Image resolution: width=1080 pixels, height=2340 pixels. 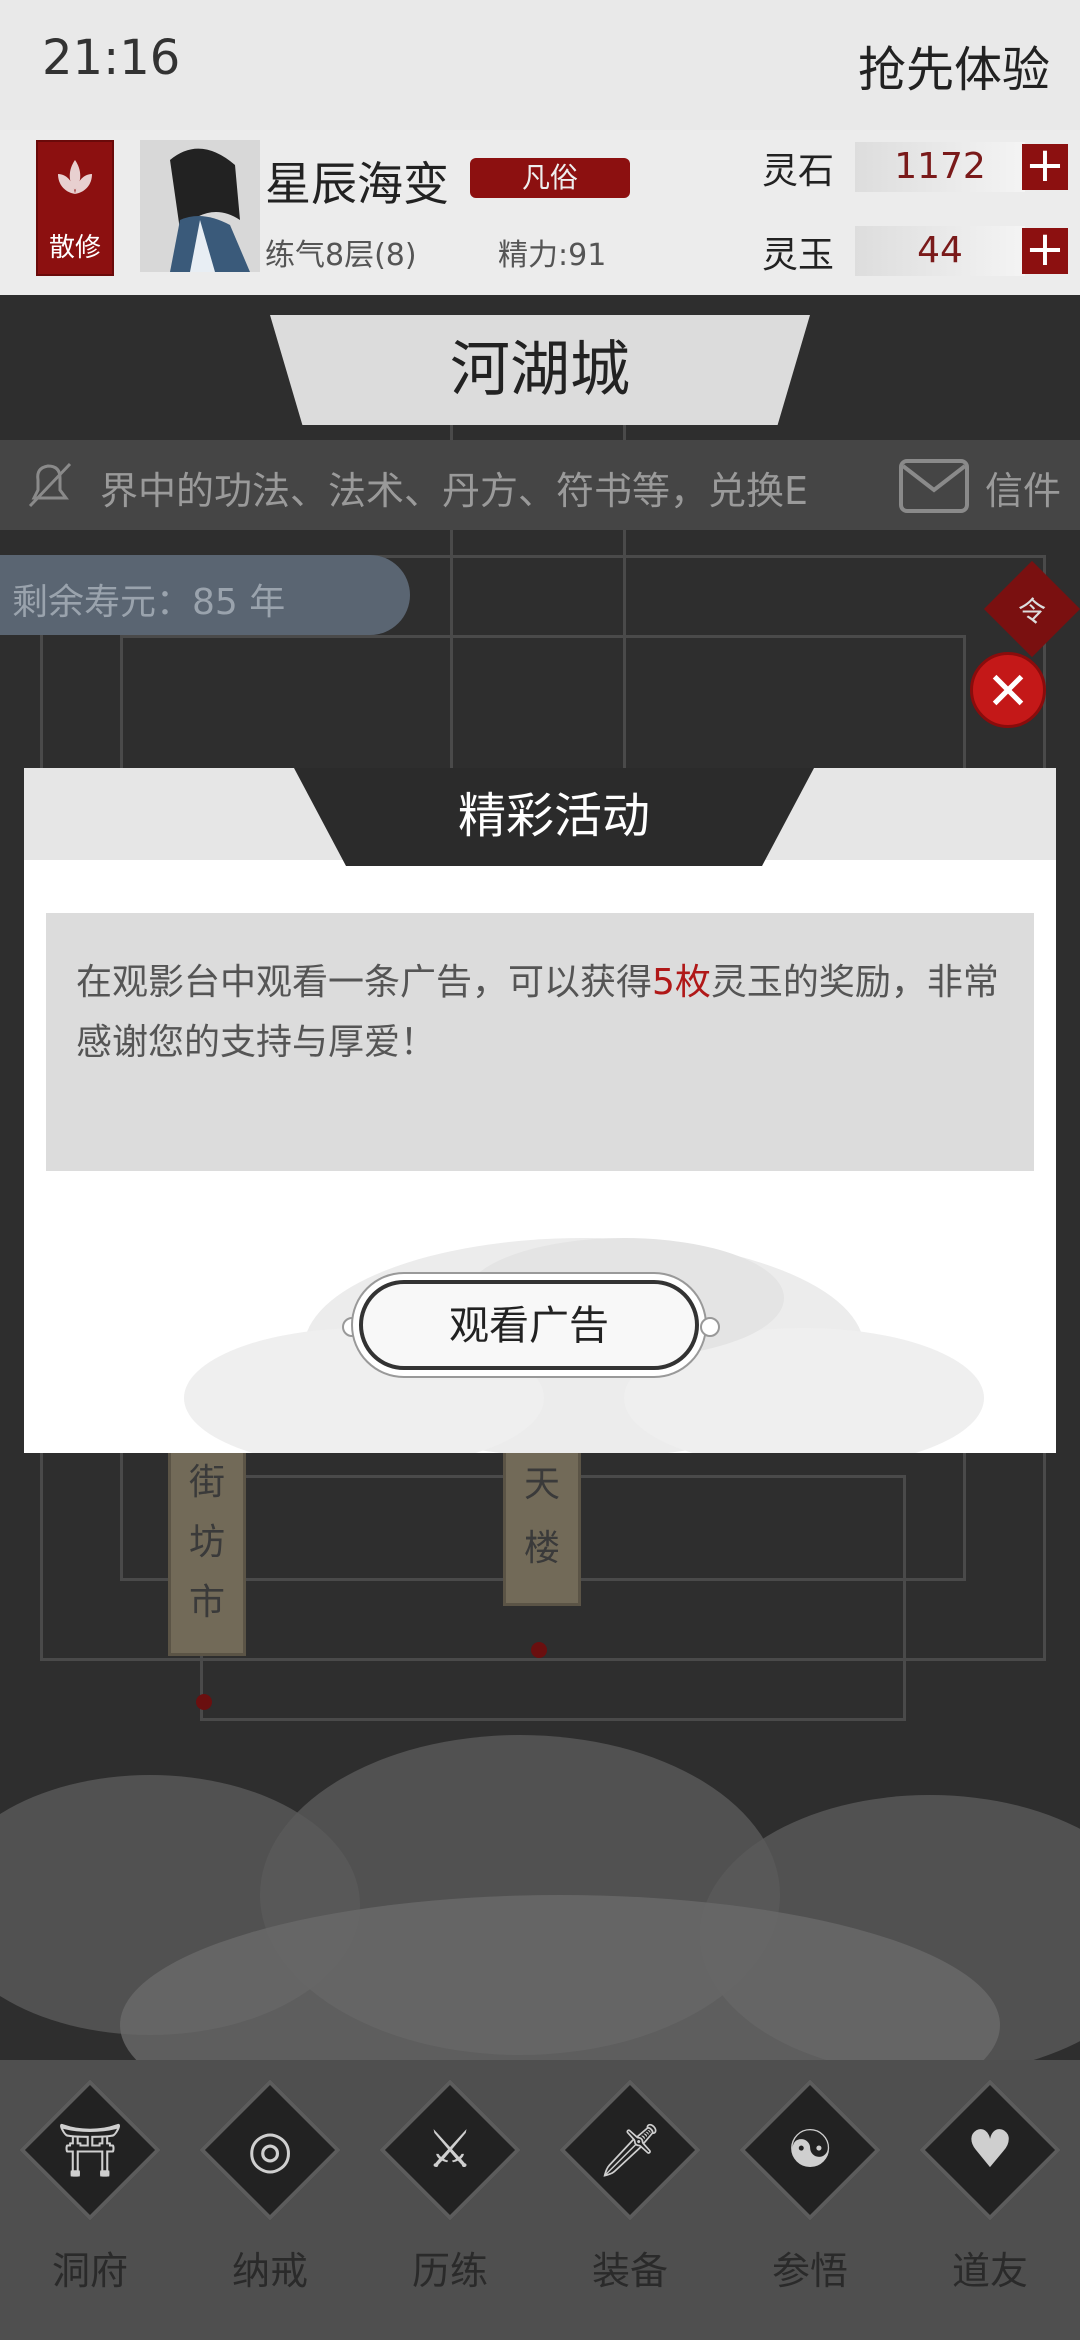 What do you see at coordinates (546, 1013) in the screenshot?
I see `dialog-message: 在观影台中观看一条广告，可以获得5枚灵玉的奖励，非常感谢您的支持与厚爱！` at bounding box center [546, 1013].